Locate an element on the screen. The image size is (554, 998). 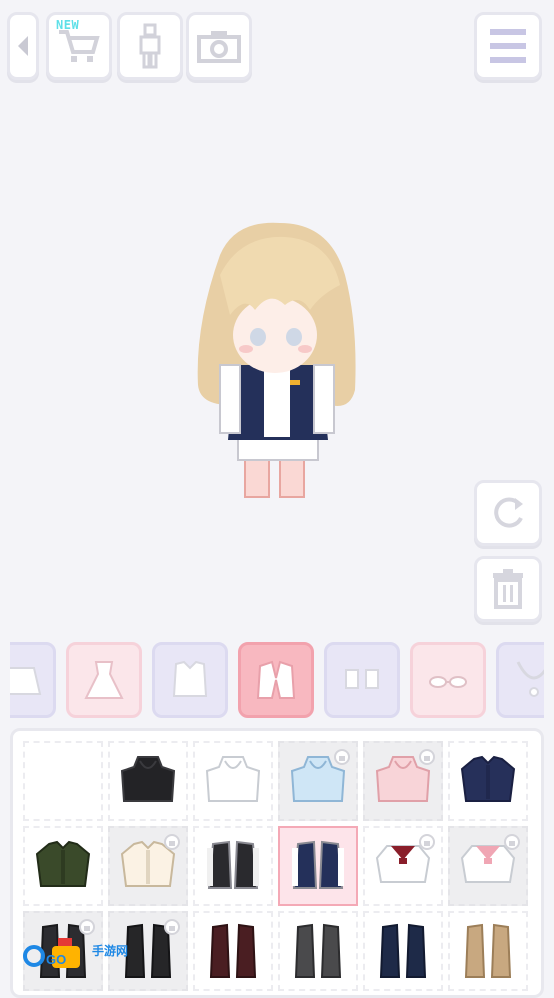
item-cell-grey-long-coat is located at coordinates (318, 951).